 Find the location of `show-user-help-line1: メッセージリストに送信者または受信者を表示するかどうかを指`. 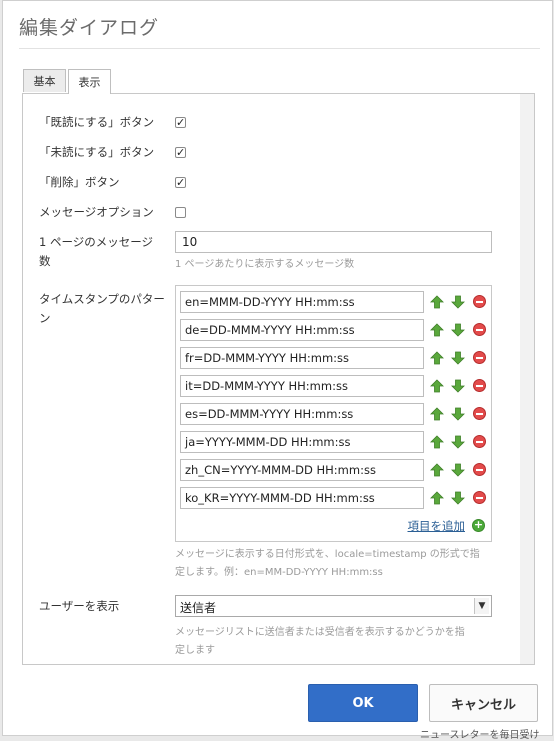

show-user-help-line1: メッセージリストに送信者または受信者を表示するかどうかを指 is located at coordinates (320, 632).